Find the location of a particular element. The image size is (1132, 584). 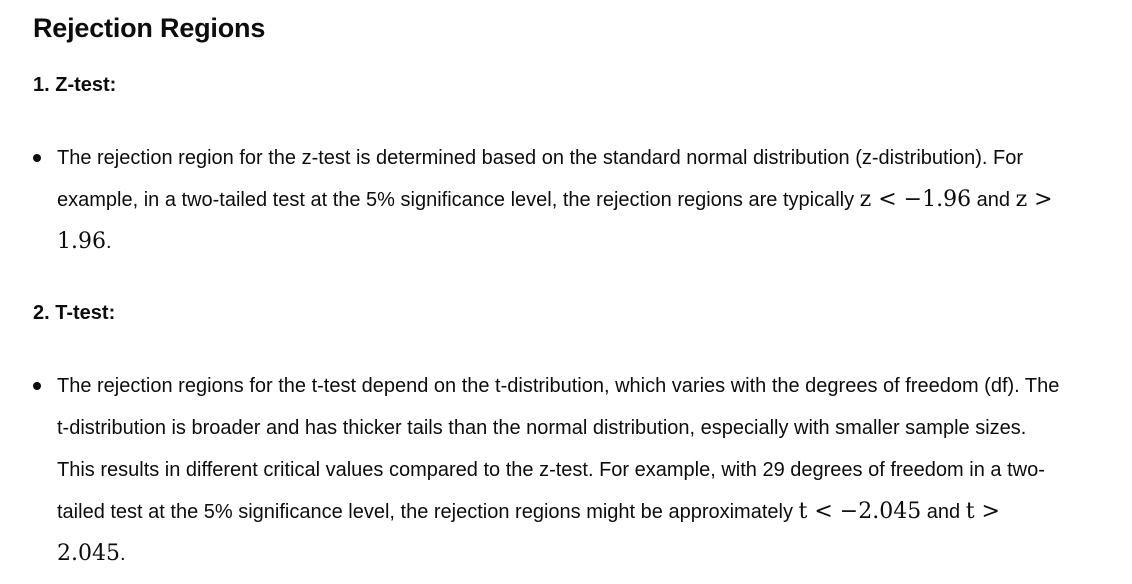

math-inequality-lower: t < −2.045 is located at coordinates (860, 511).